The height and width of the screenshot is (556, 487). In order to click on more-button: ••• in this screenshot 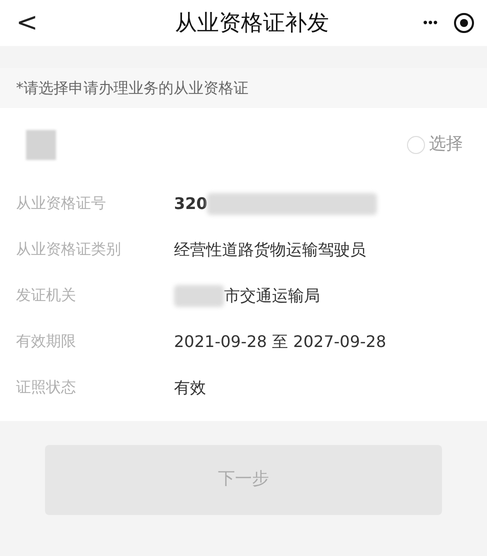, I will do `click(429, 23)`.